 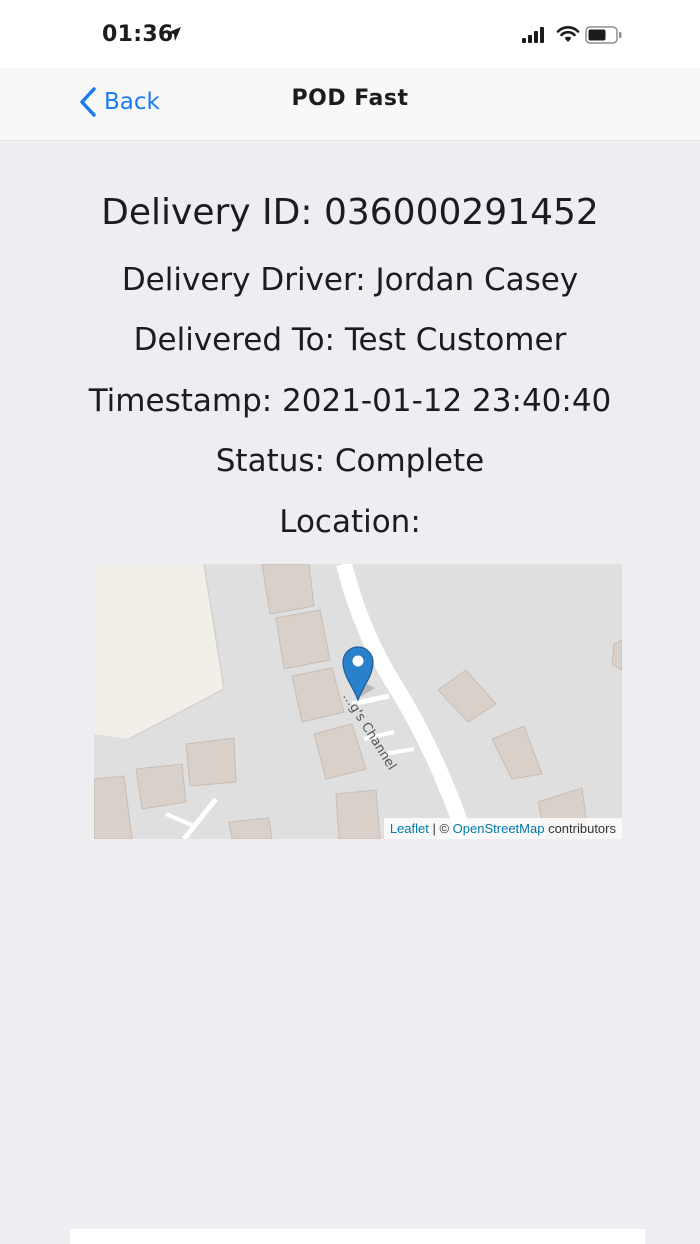 I want to click on map-attribution: Leaflet | © OpenStreetMap contributors, so click(x=502, y=828).